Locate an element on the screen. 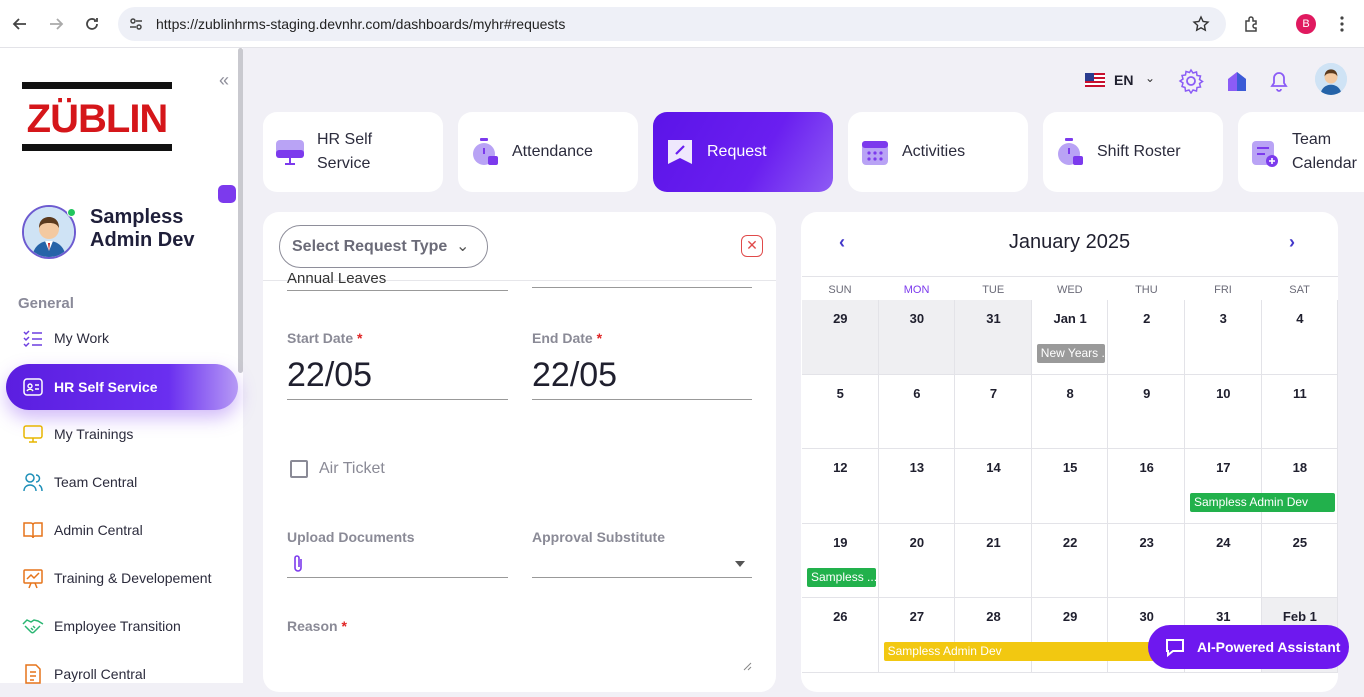 This screenshot has width=1364, height=697. bell-icon is located at coordinates (1279, 81).